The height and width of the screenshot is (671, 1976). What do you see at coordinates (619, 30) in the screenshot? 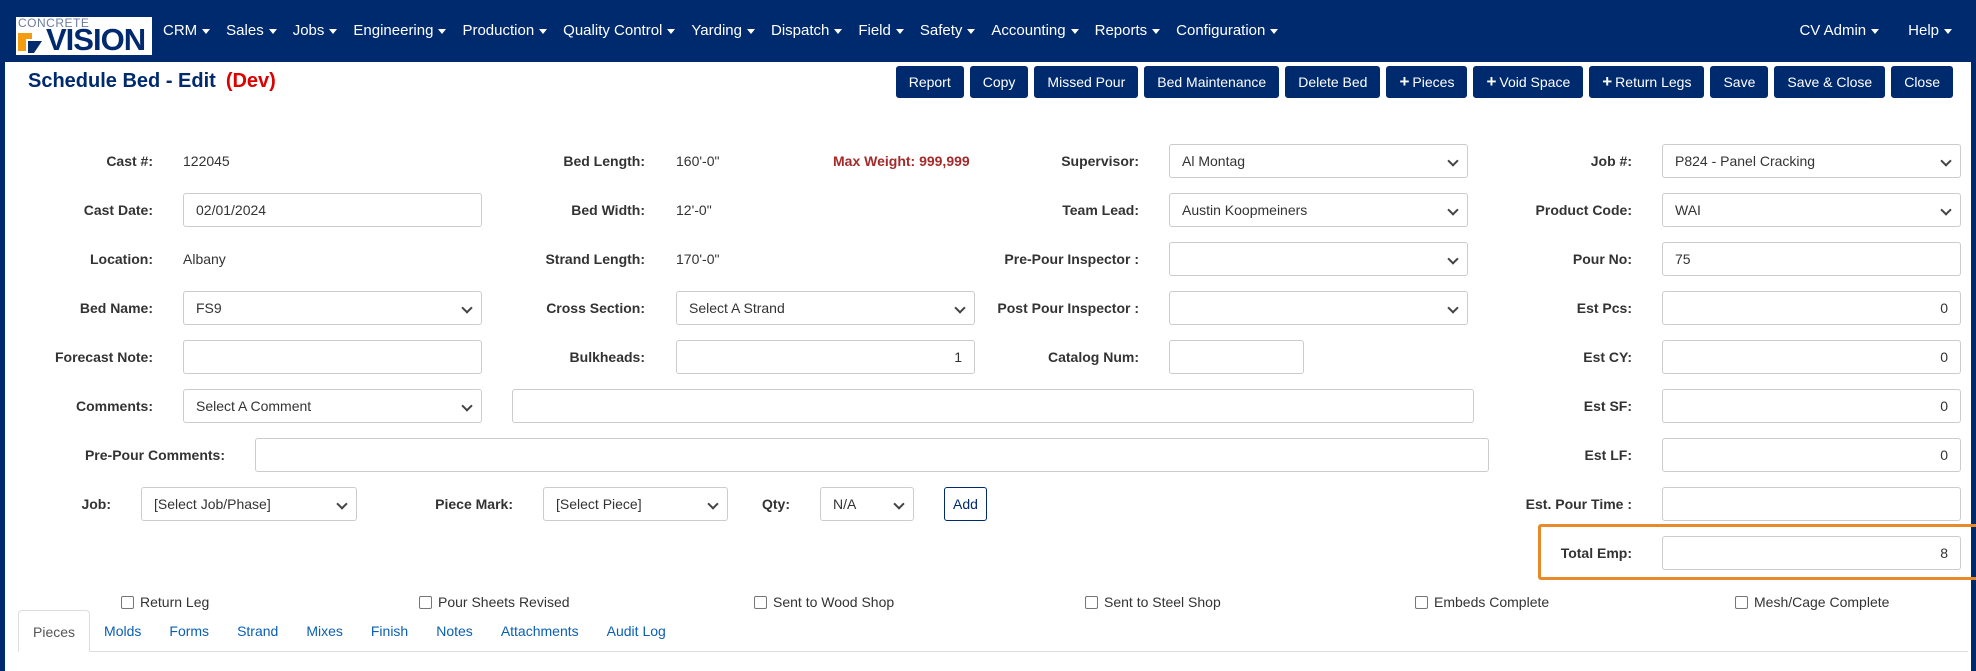
I see `nav-quality-control: Quality Control` at bounding box center [619, 30].